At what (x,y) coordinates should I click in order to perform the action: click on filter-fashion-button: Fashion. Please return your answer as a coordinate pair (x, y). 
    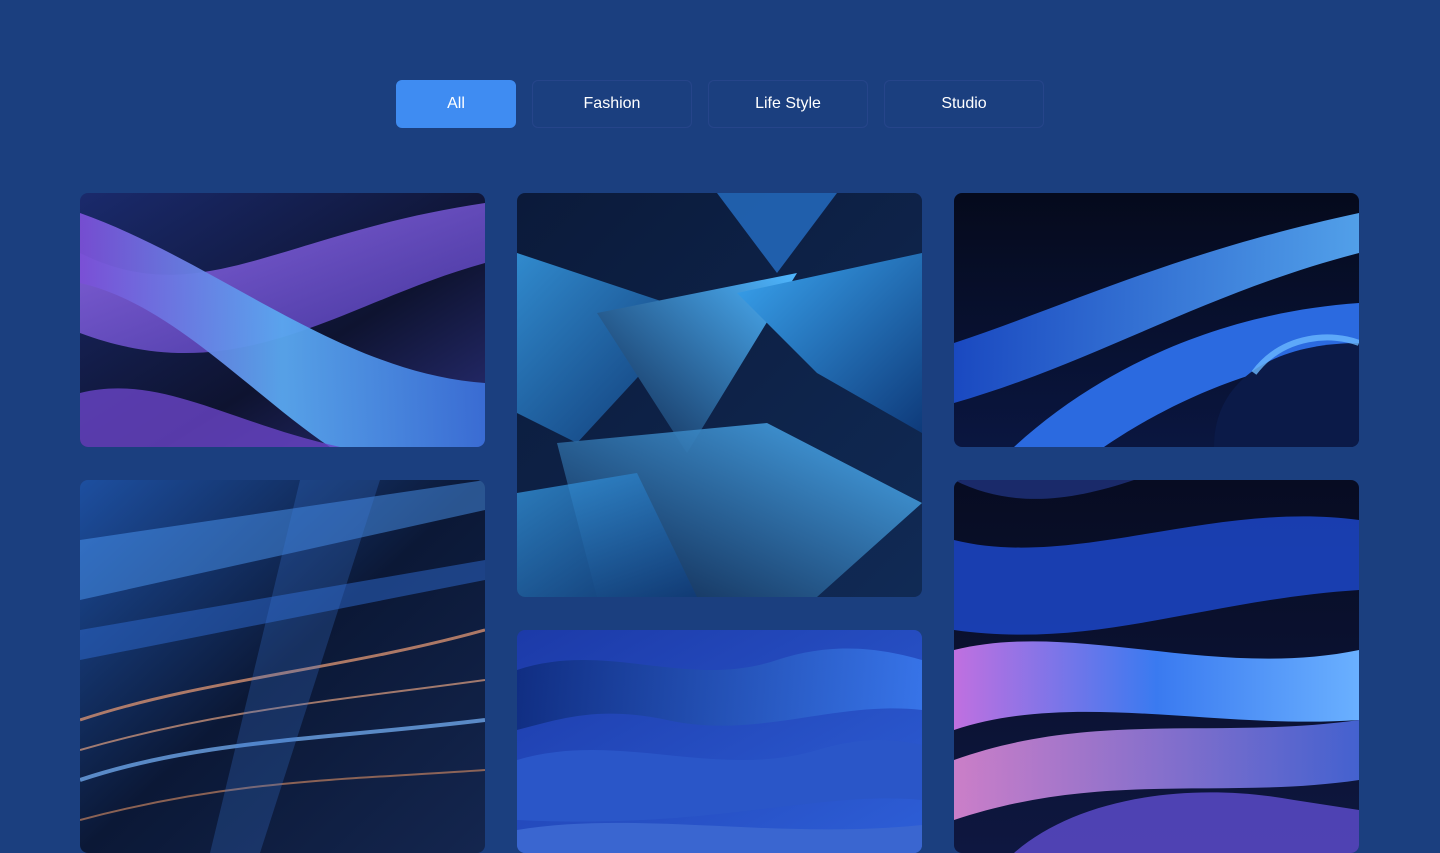
    Looking at the image, I should click on (612, 104).